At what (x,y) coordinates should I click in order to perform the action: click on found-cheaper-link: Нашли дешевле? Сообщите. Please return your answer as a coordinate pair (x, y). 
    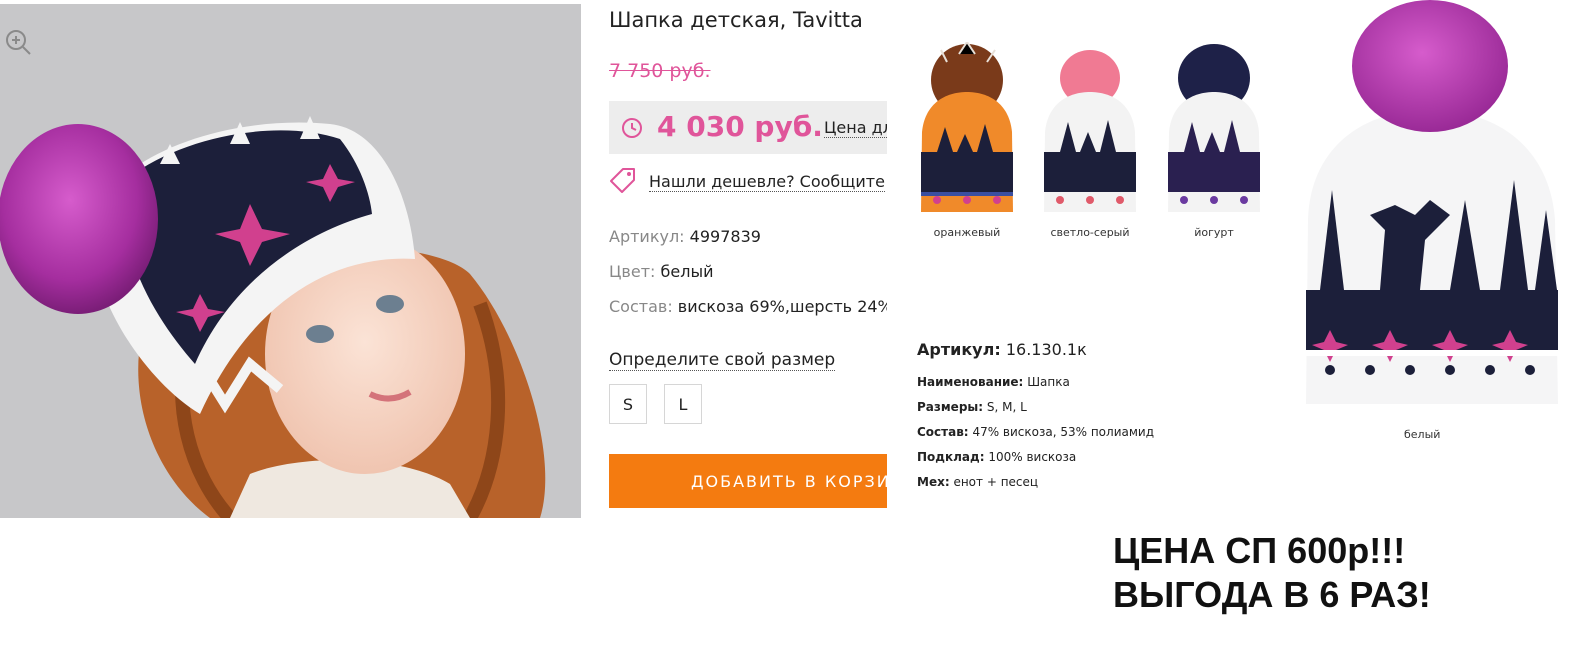
    Looking at the image, I should click on (767, 182).